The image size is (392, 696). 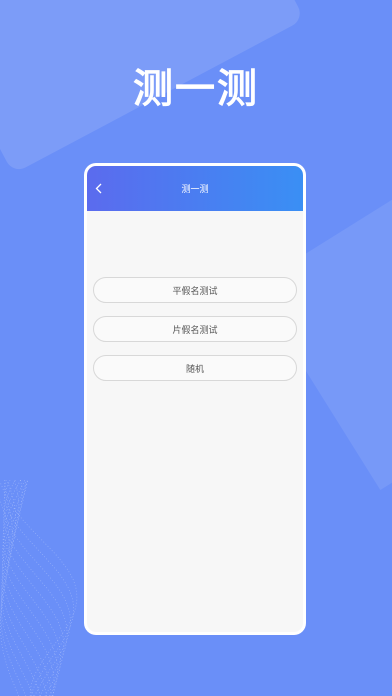 What do you see at coordinates (195, 329) in the screenshot?
I see `katakana-test-button: 片假名测试` at bounding box center [195, 329].